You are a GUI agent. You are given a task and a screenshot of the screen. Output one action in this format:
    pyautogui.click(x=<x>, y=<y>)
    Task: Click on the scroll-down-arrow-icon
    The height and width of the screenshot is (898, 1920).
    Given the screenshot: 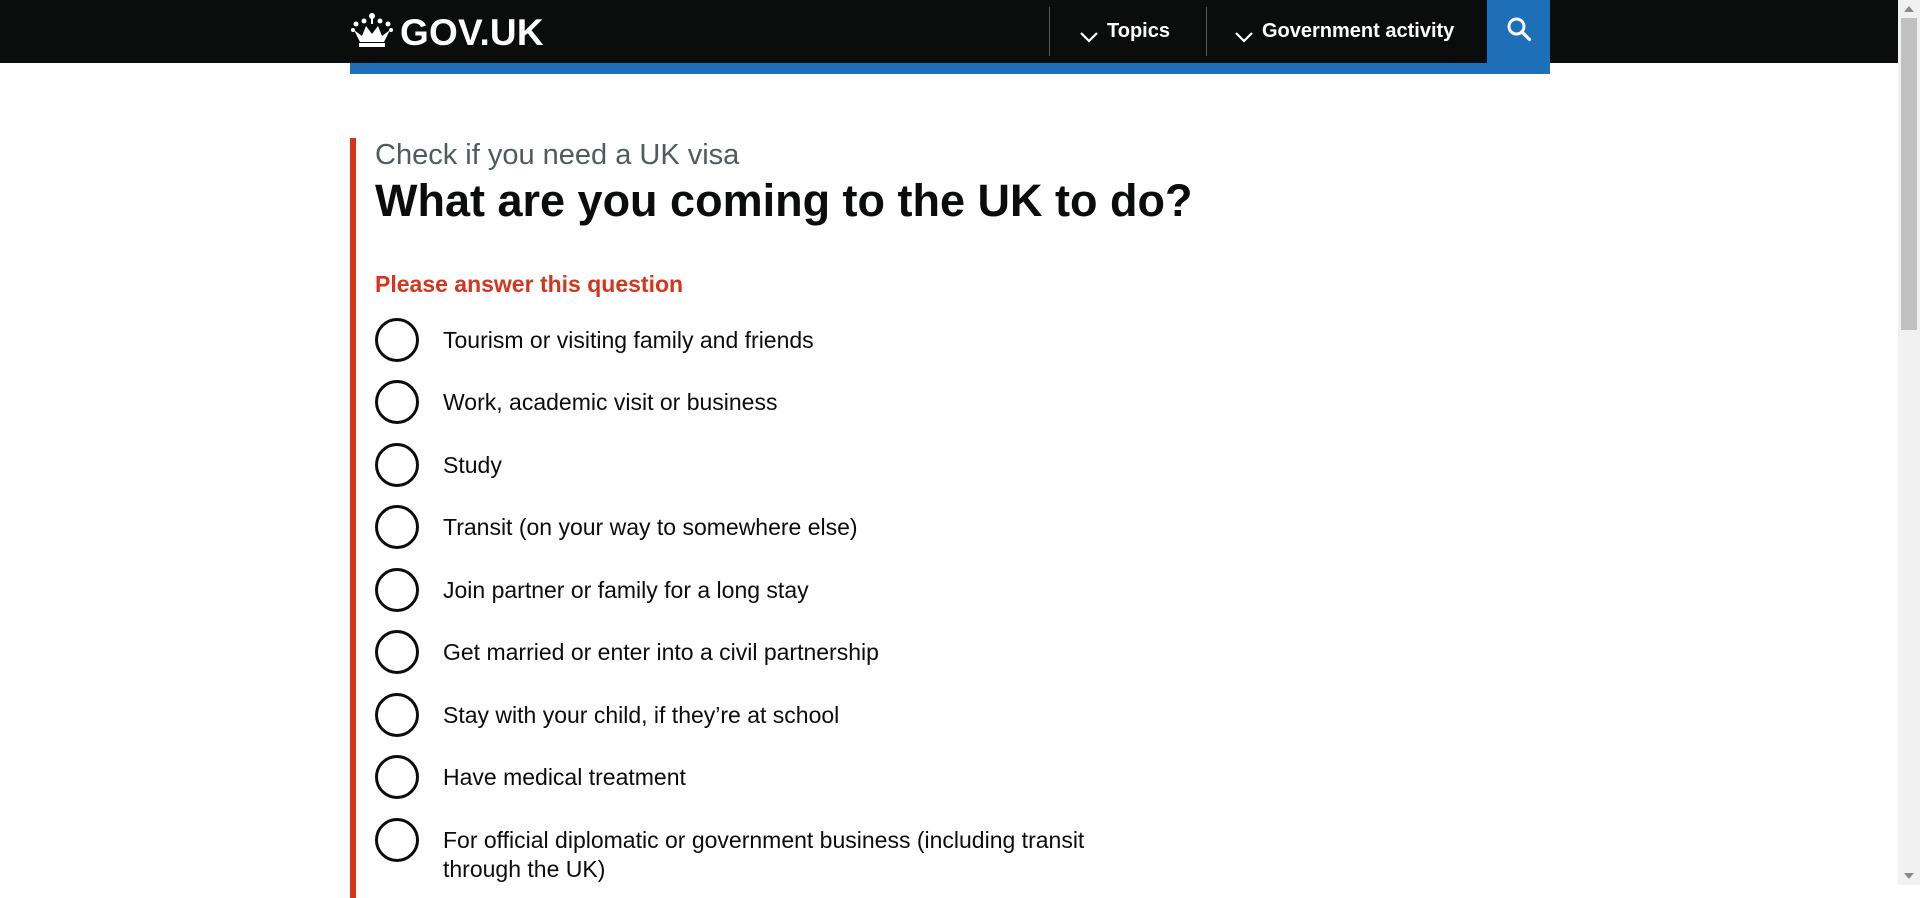 What is the action you would take?
    pyautogui.click(x=1909, y=876)
    